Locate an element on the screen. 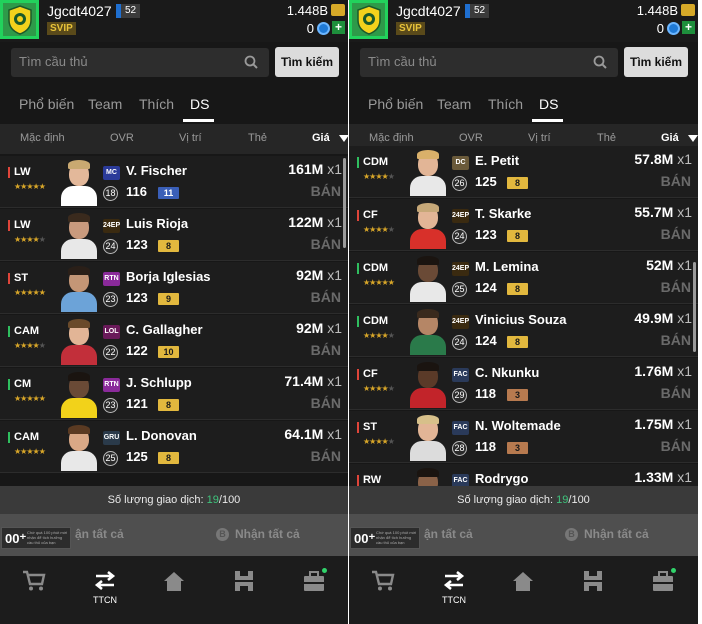  position-label: CM is located at coordinates (19, 384).